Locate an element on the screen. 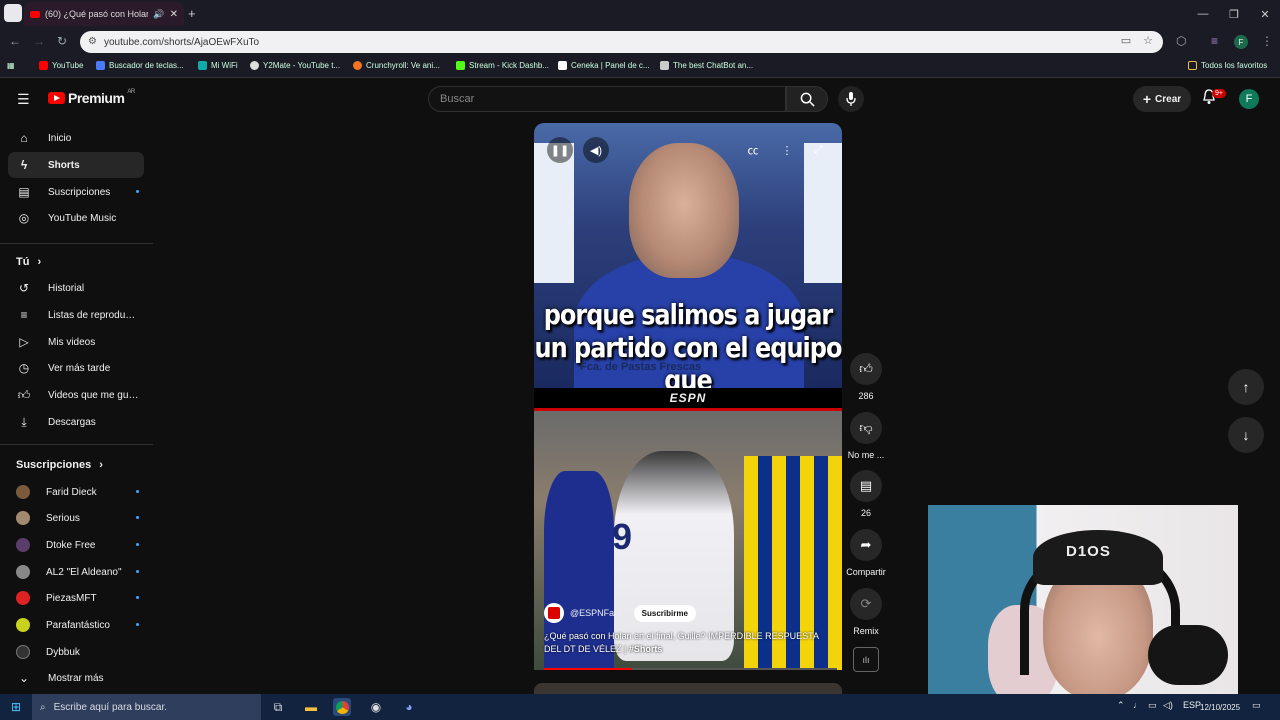 Image resolution: width=1280 pixels, height=720 pixels. language-indicator: ESP is located at coordinates (1192, 705).